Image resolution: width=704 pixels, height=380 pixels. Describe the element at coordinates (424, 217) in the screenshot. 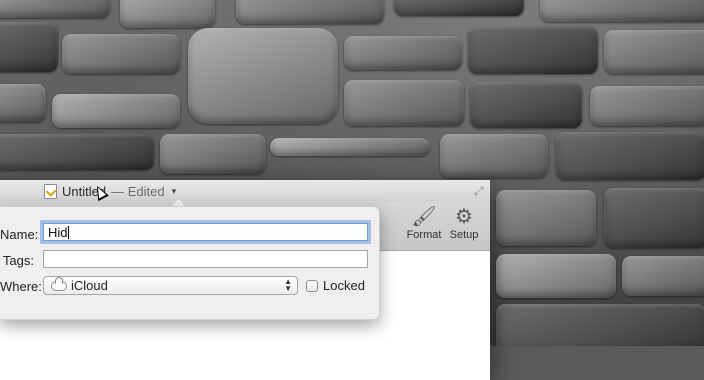

I see `paintbrush-icon: 🖌` at that location.